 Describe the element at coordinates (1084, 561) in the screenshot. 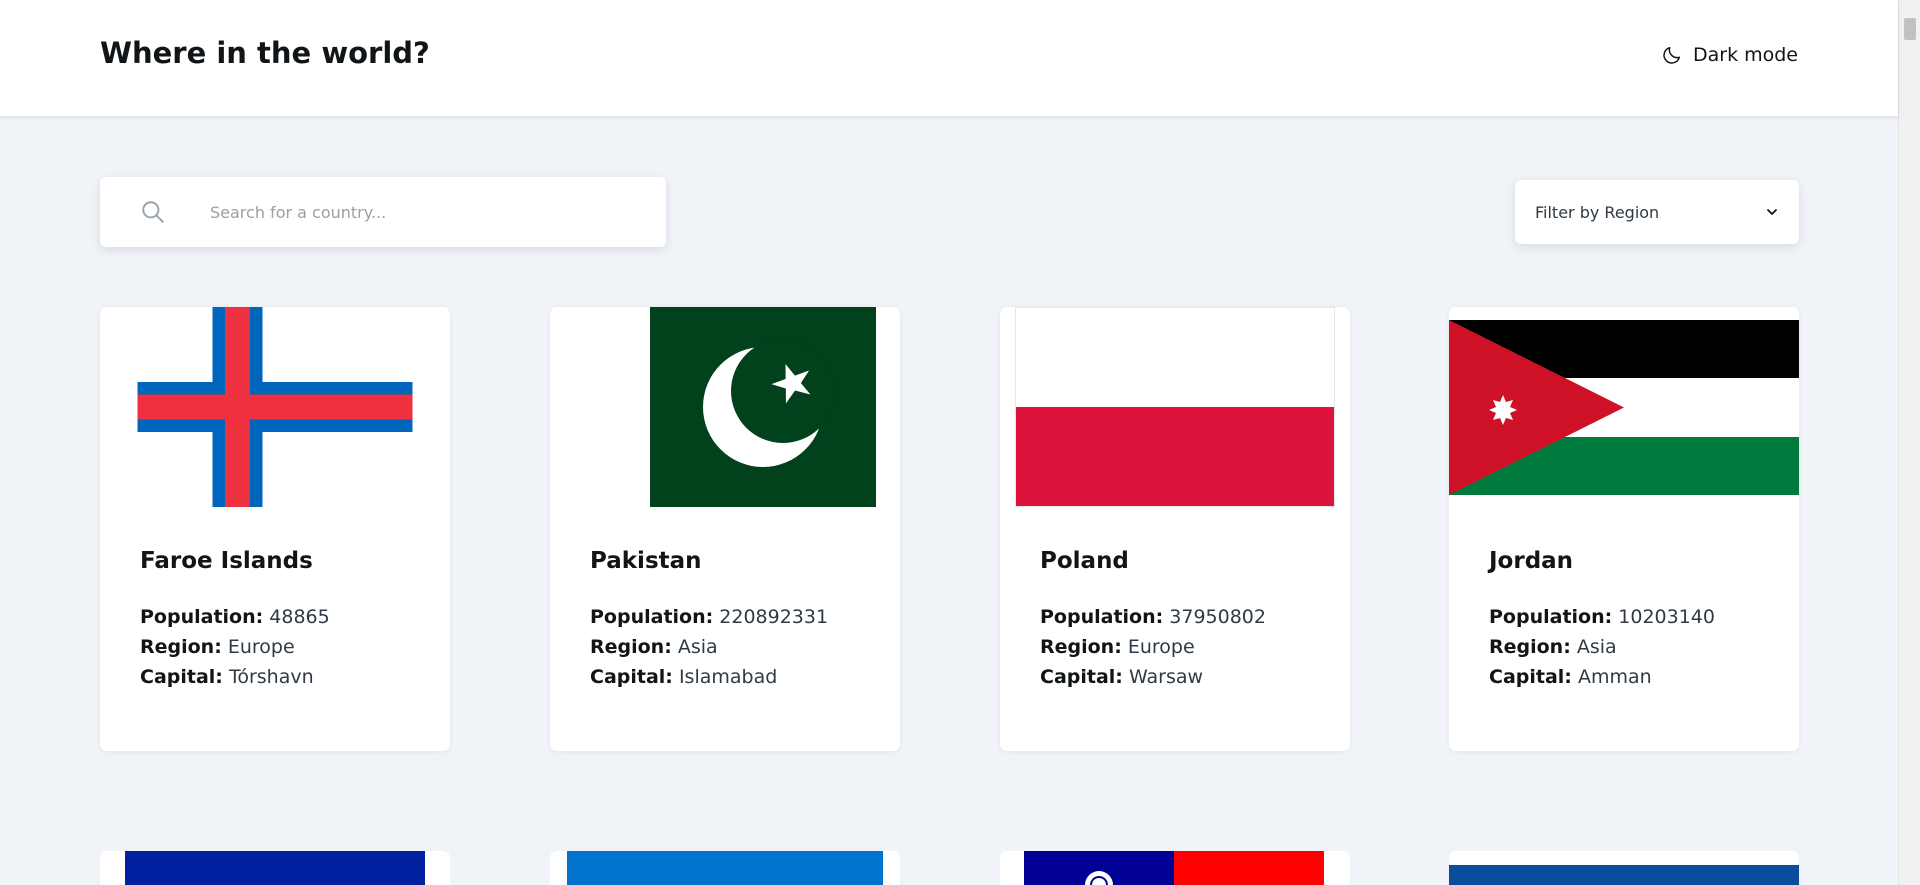

I see `country-name: Poland` at that location.